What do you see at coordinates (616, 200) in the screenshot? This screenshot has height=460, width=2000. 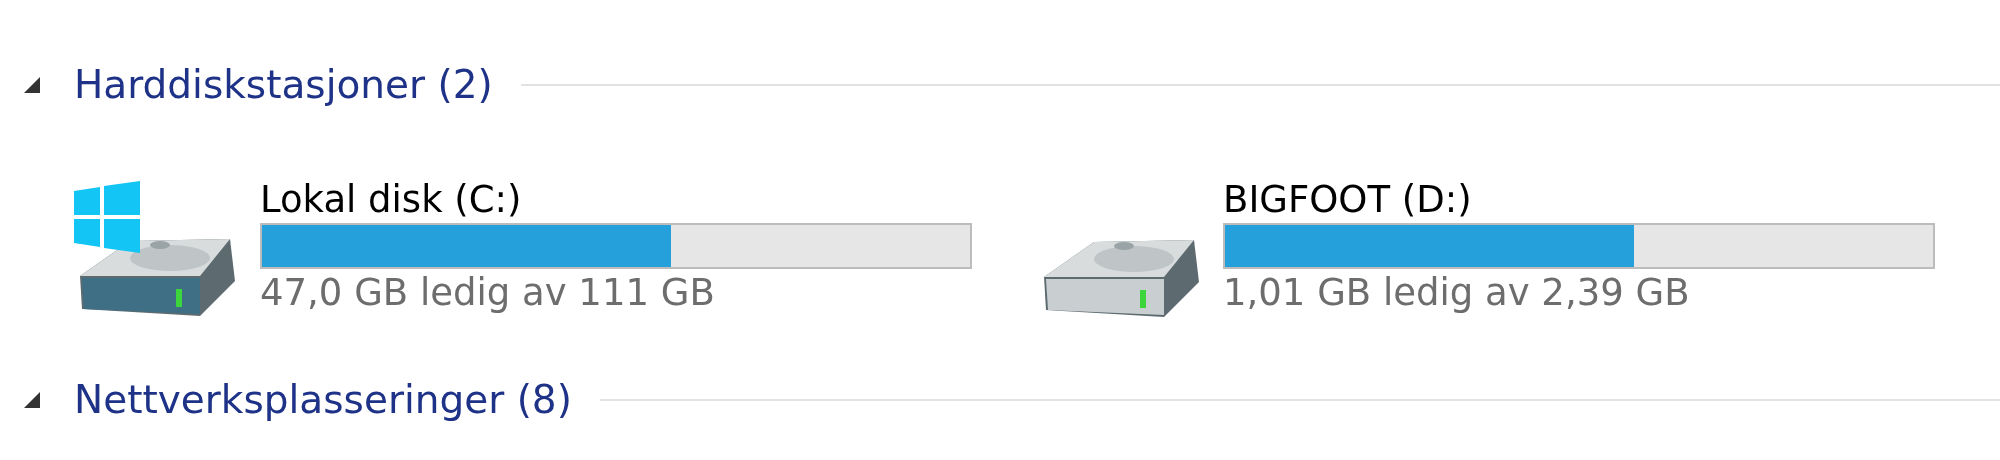 I see `drive-name: Lokal disk (C:)` at bounding box center [616, 200].